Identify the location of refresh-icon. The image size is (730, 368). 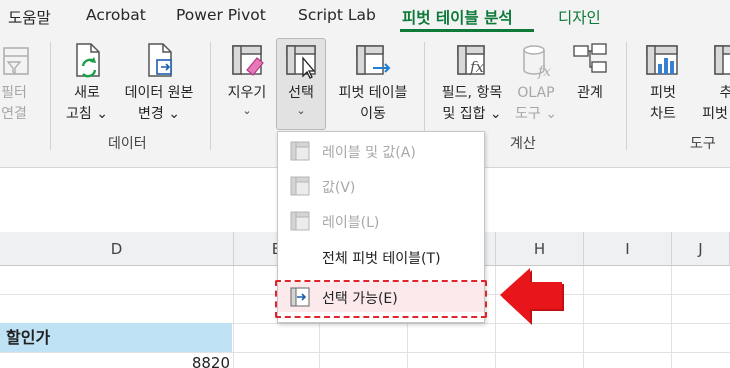
(88, 60).